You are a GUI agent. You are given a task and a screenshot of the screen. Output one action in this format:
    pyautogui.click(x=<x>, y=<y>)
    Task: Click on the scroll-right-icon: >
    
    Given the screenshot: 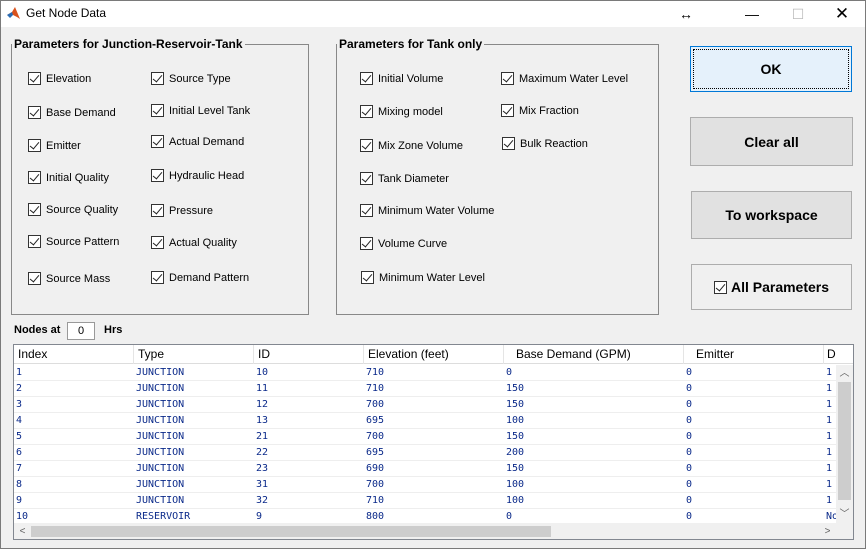 What is the action you would take?
    pyautogui.click(x=827, y=531)
    